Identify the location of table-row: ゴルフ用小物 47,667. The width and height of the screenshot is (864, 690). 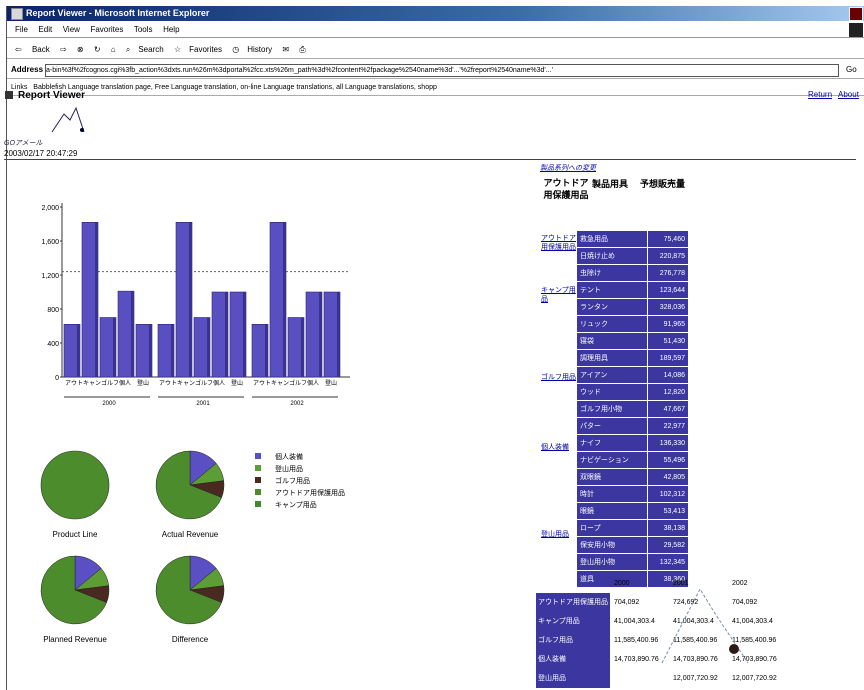
(633, 409).